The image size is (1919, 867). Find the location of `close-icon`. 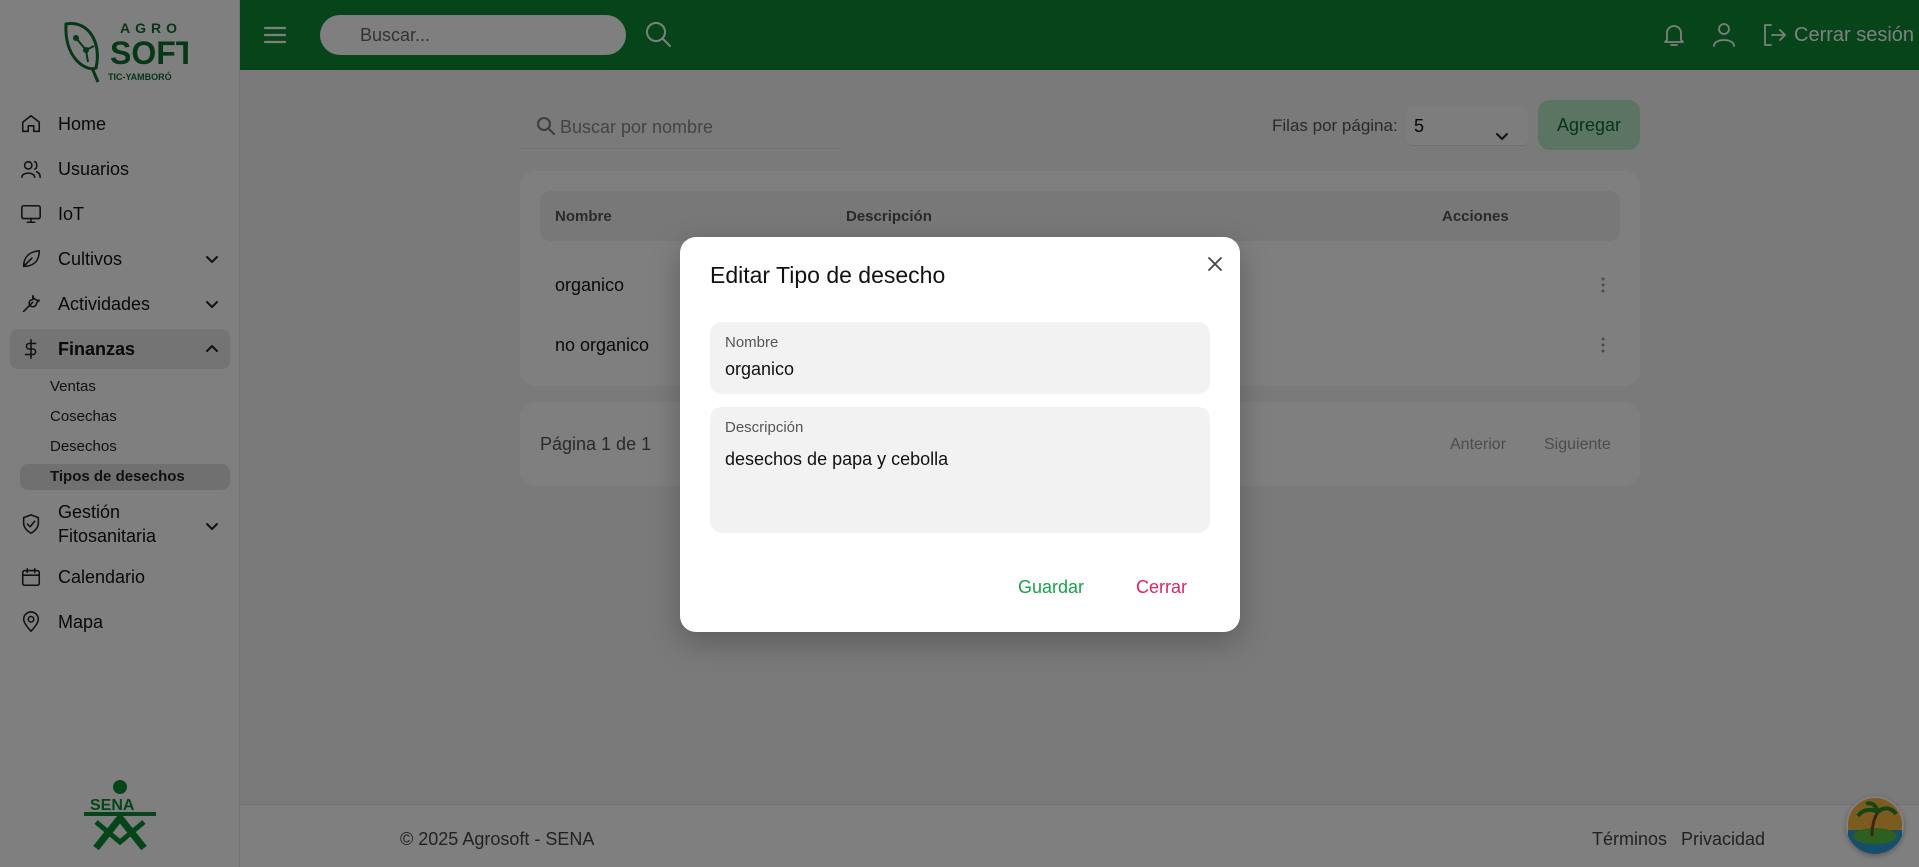

close-icon is located at coordinates (1215, 264).